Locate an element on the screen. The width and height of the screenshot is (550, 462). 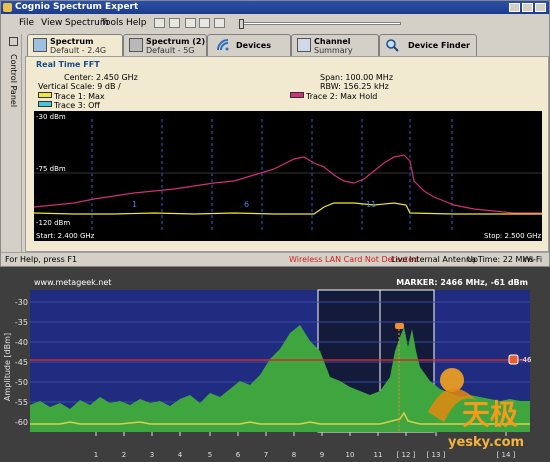
marker-readout: MARKER: 2466 MHz, -61 dBm is located at coordinates (462, 282).